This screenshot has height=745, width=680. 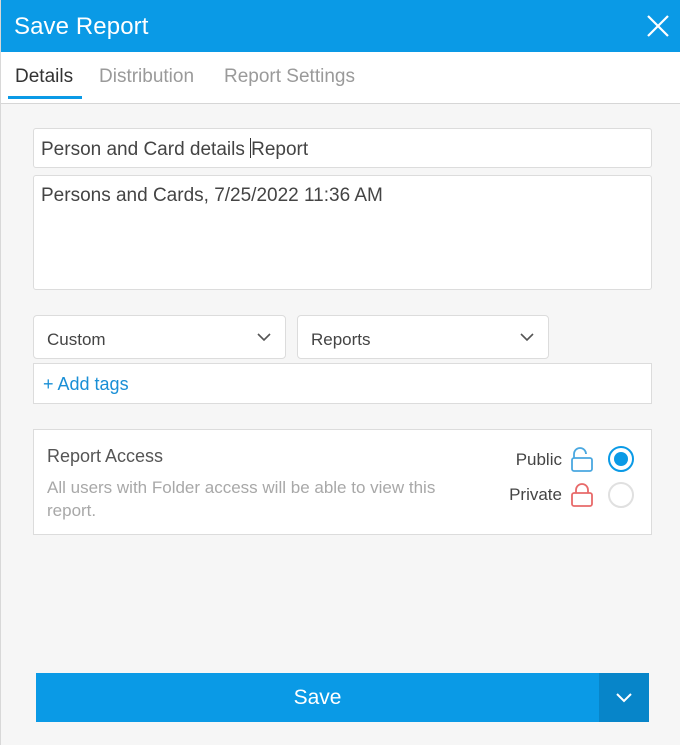 What do you see at coordinates (86, 384) in the screenshot?
I see `add-tags-link: + Add tags` at bounding box center [86, 384].